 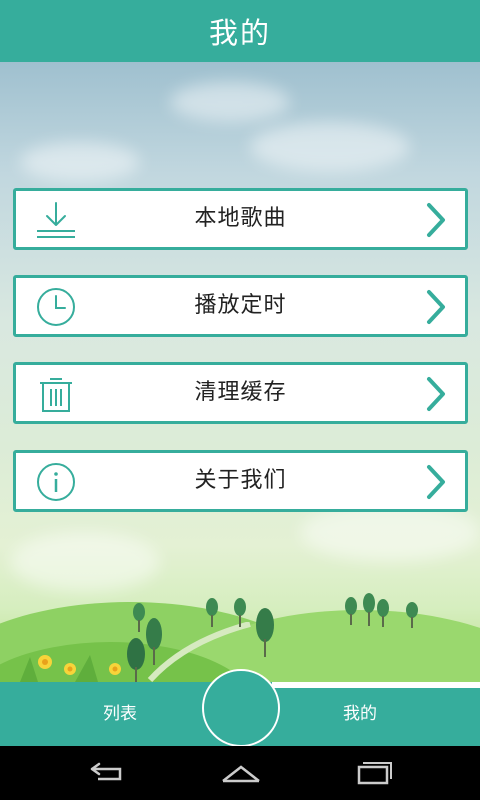 I want to click on home-icon, so click(x=241, y=773).